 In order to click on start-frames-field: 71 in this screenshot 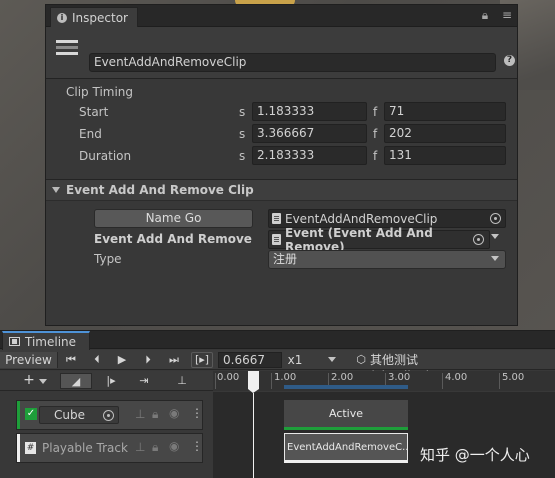, I will do `click(445, 111)`.